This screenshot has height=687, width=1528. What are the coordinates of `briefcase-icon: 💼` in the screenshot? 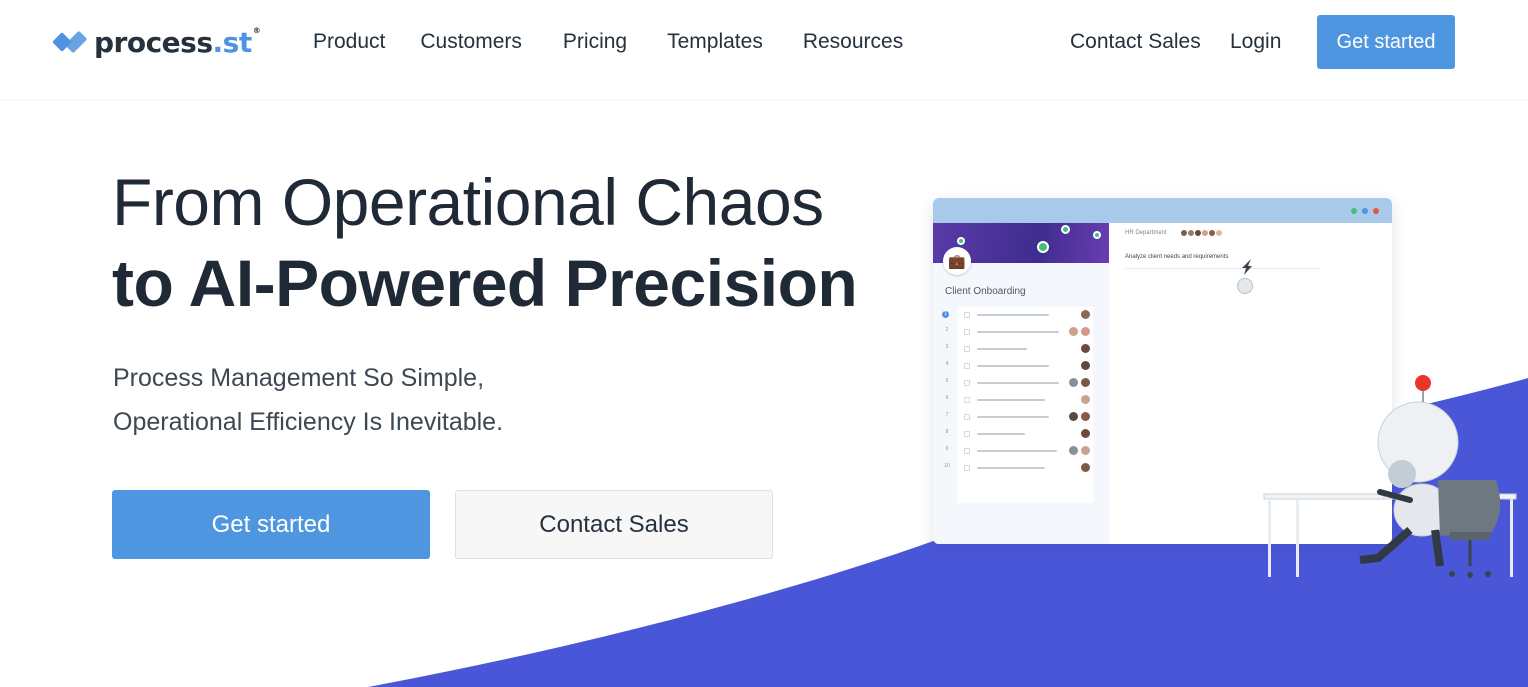 It's located at (957, 261).